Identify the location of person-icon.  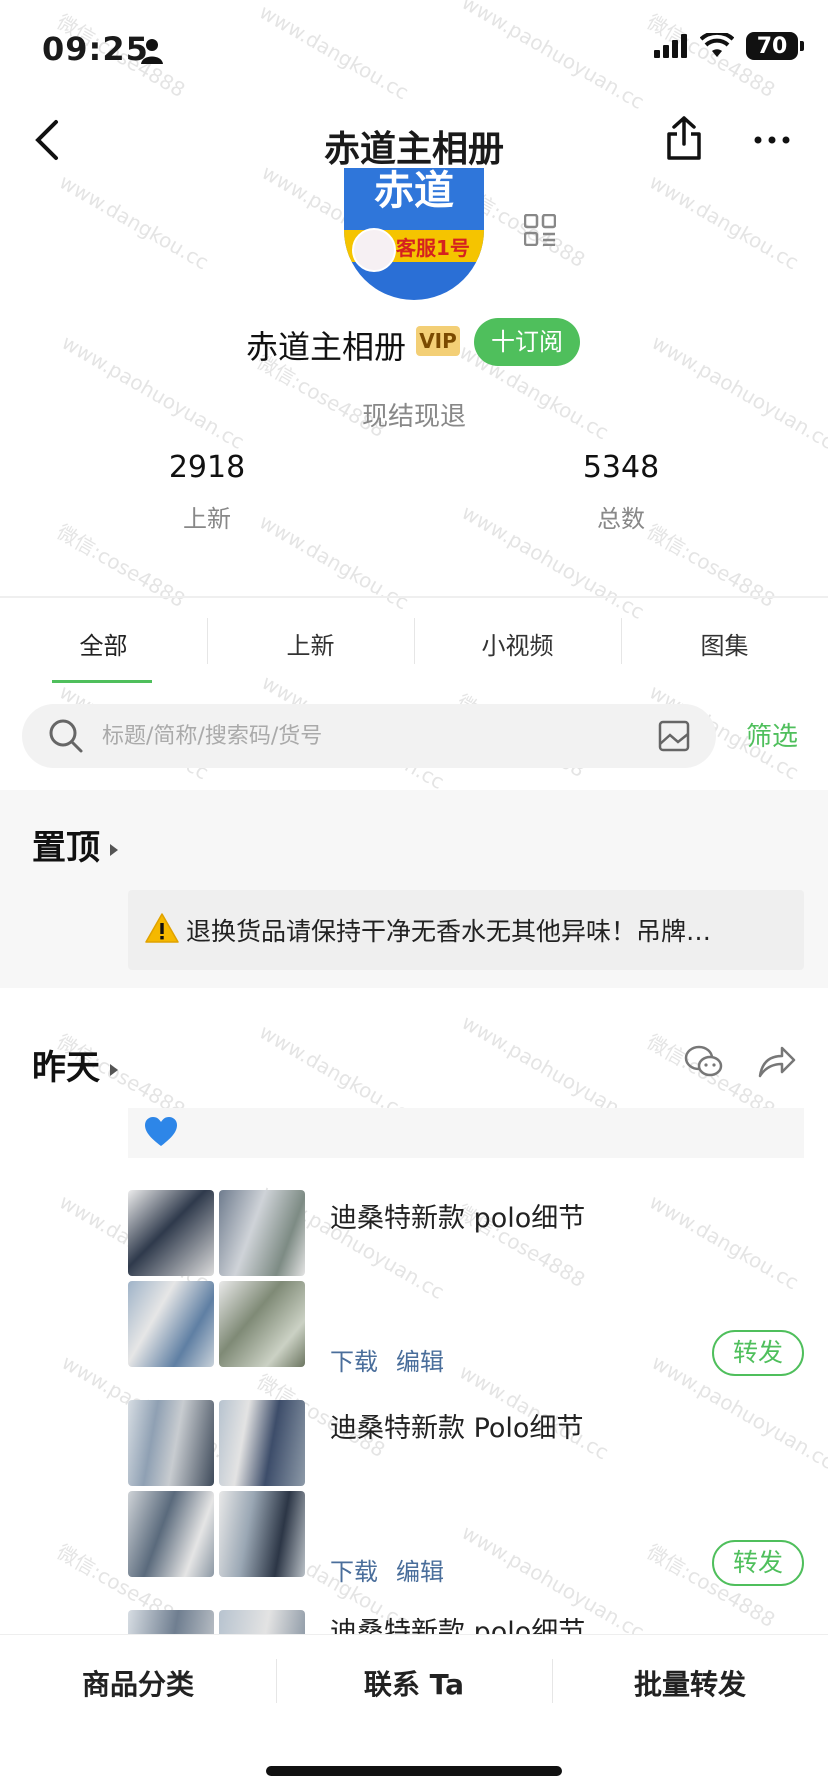
(152, 51).